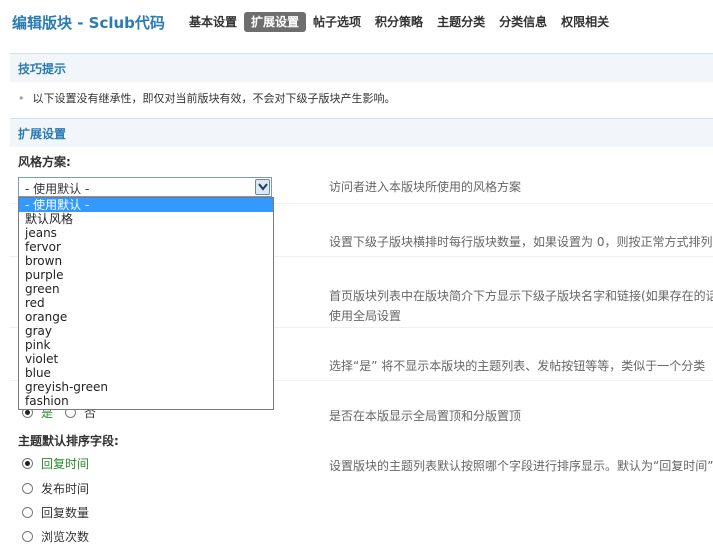 This screenshot has width=713, height=545. I want to click on tips-section-bar, so click(361, 67).